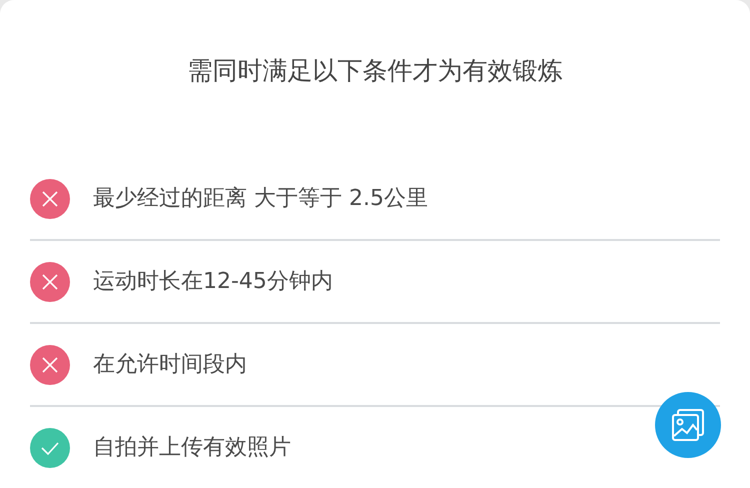 This screenshot has height=488, width=750. What do you see at coordinates (688, 425) in the screenshot?
I see `image-icon` at bounding box center [688, 425].